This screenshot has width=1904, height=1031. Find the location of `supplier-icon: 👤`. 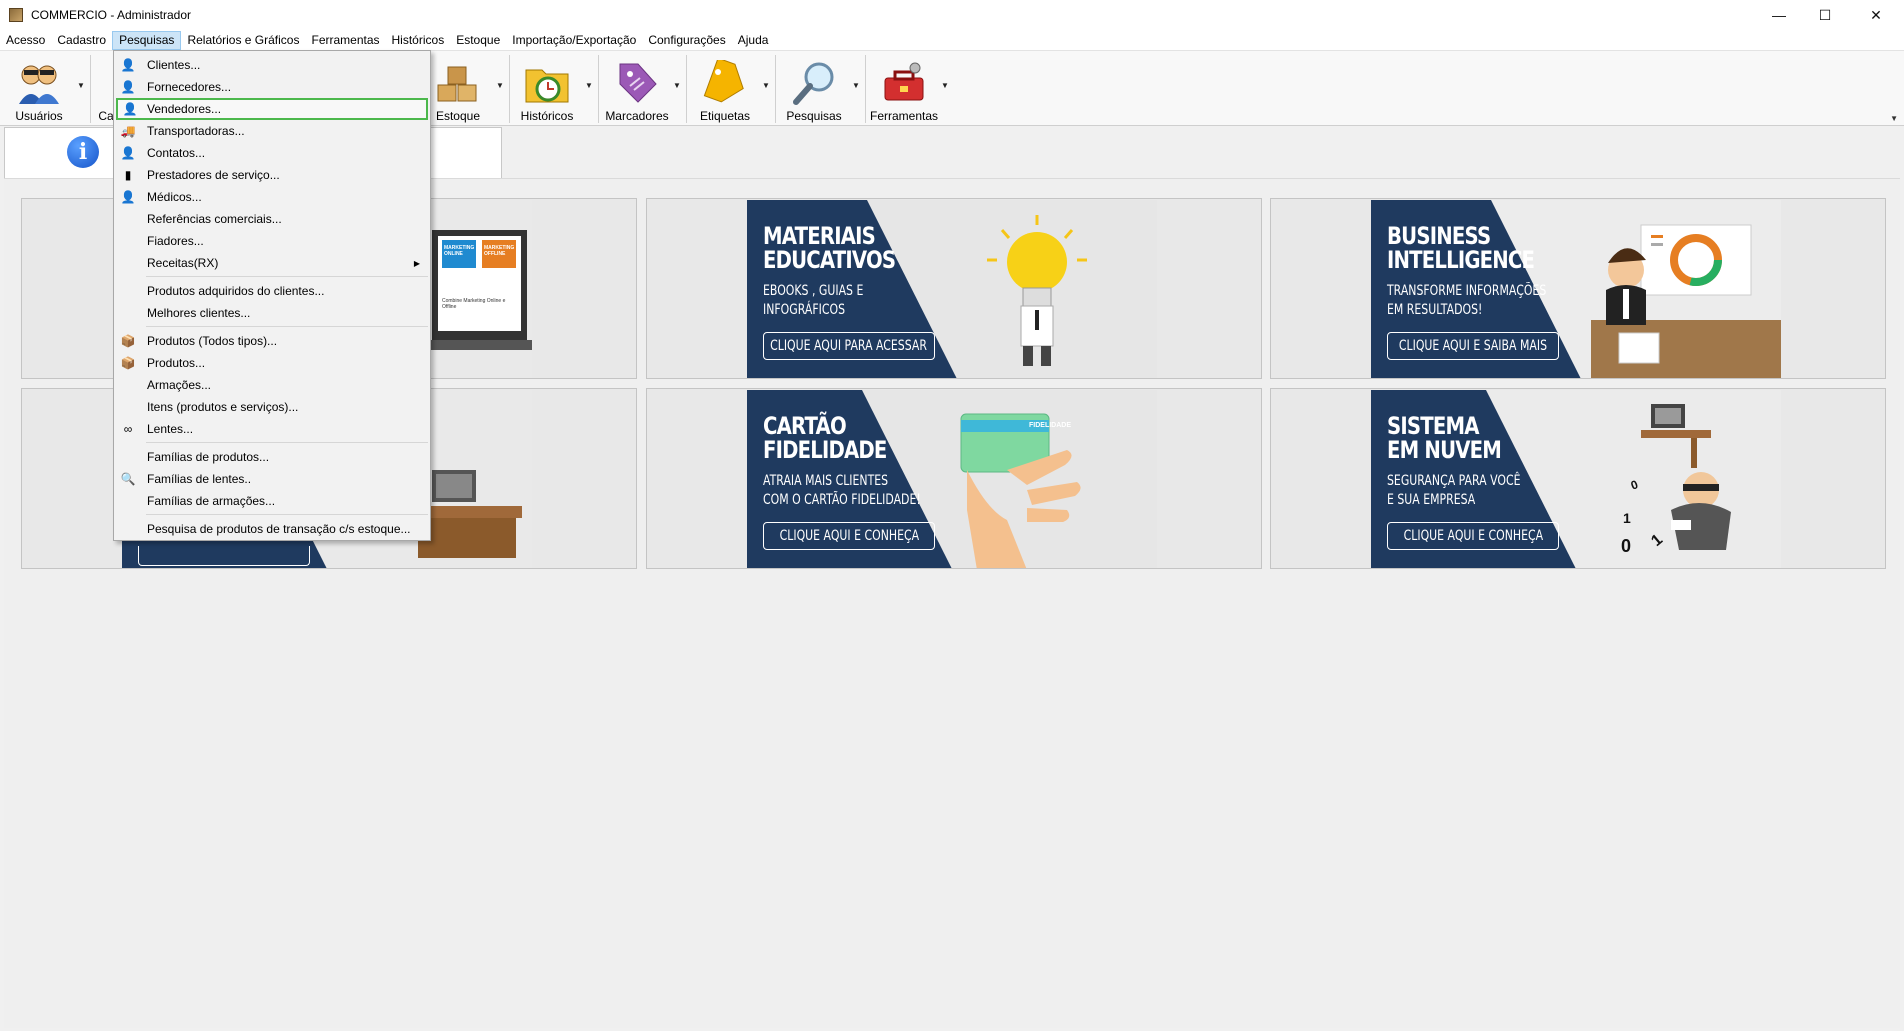

supplier-icon: 👤 is located at coordinates (128, 87).